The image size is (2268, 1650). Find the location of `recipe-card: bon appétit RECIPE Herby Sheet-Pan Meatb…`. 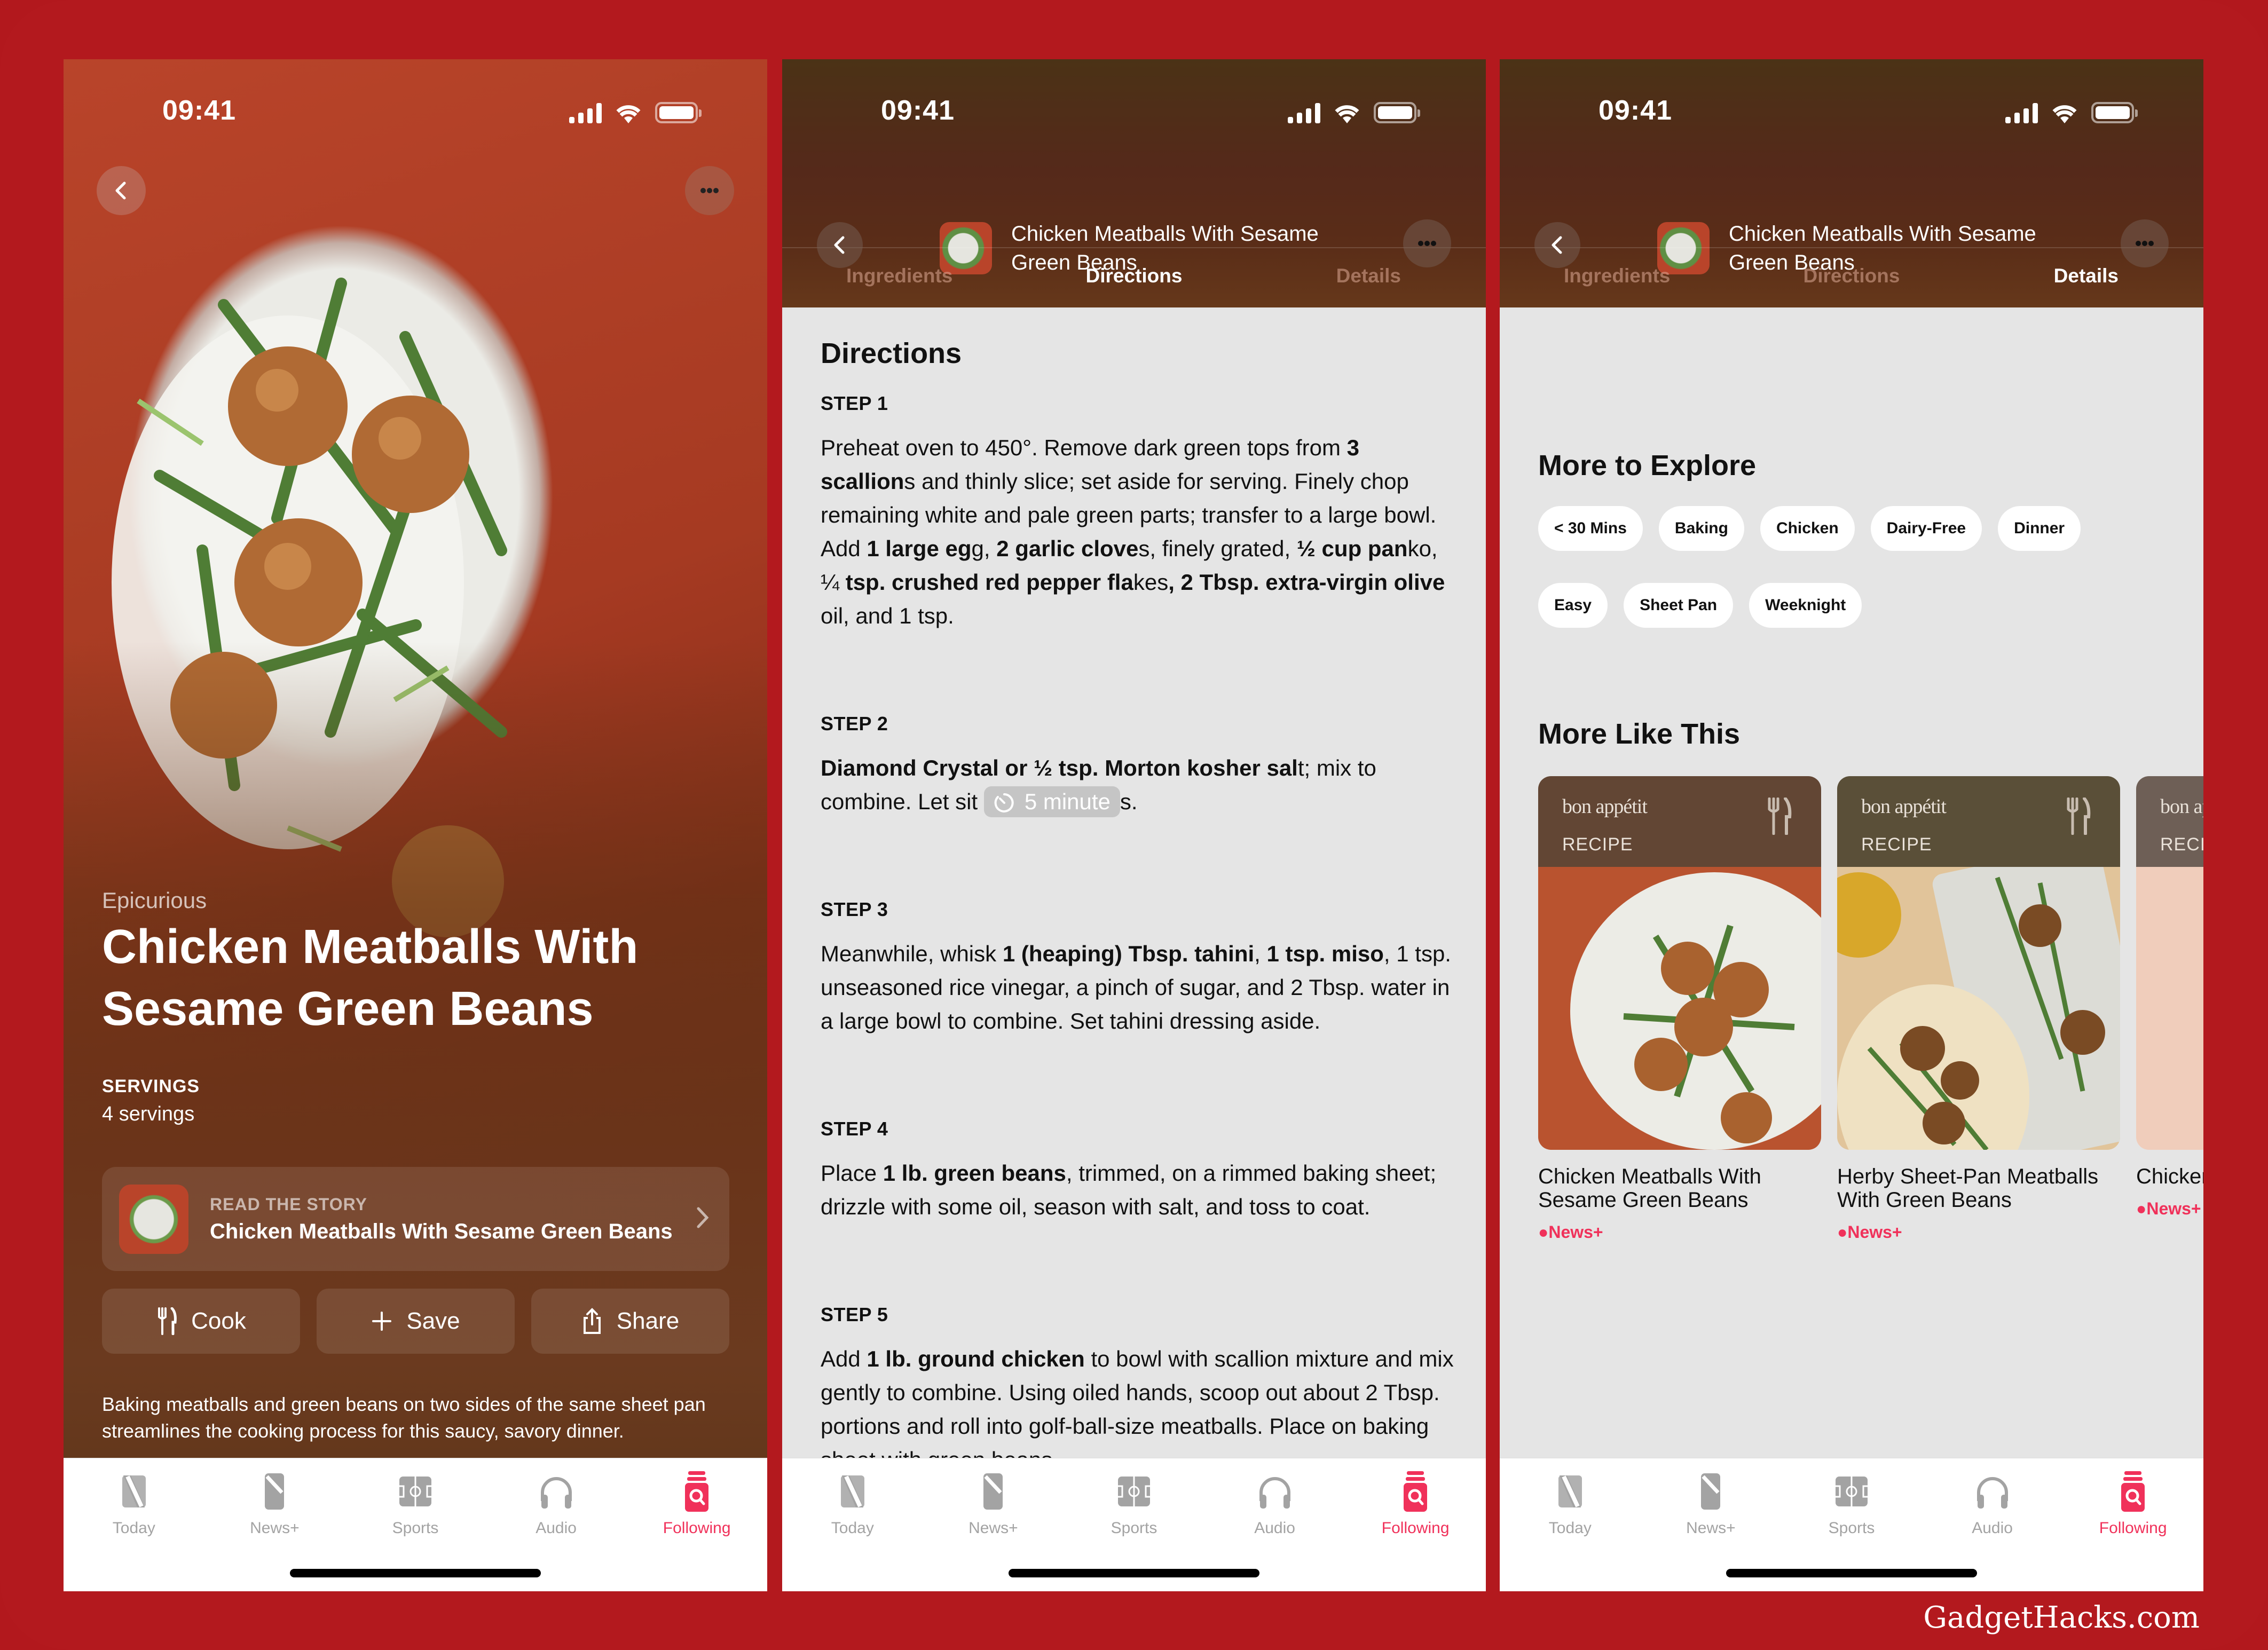

recipe-card: bon appétit RECIPE Herby Sheet-Pan Meatb… is located at coordinates (1978, 1009).